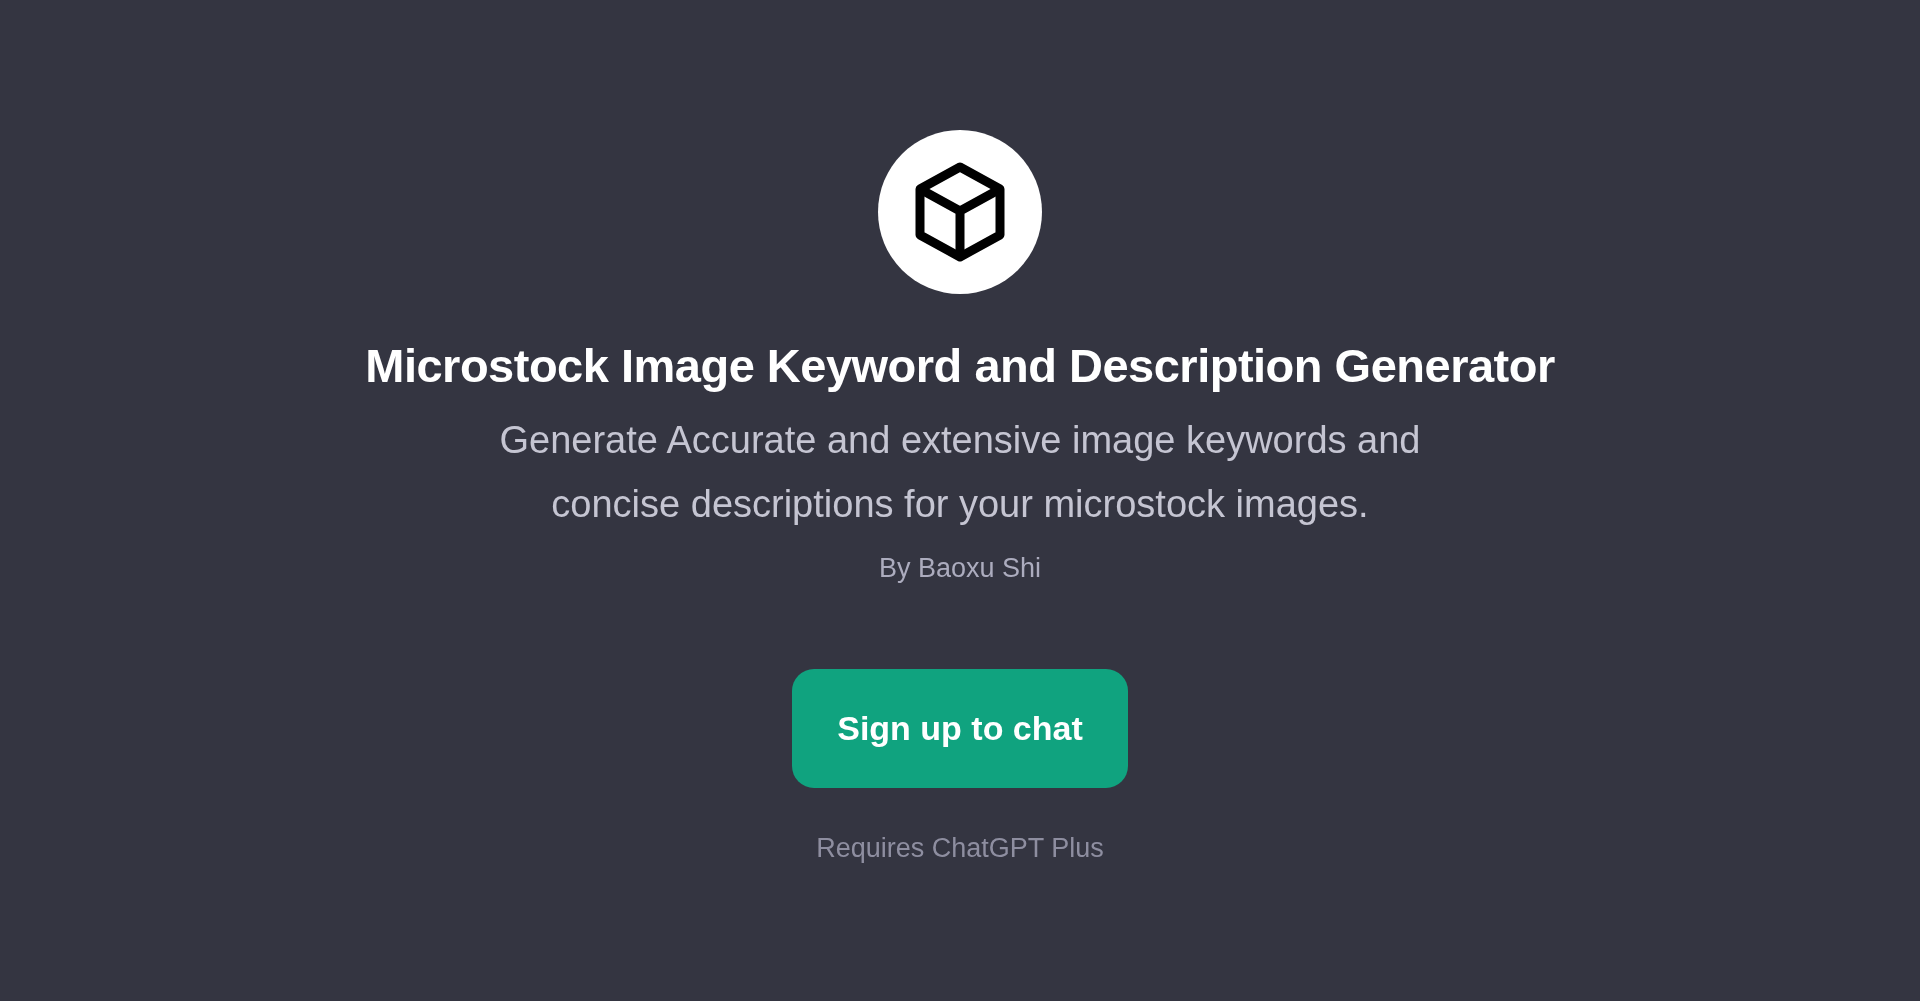  I want to click on requirement-note: Requires ChatGPT Plus, so click(960, 848).